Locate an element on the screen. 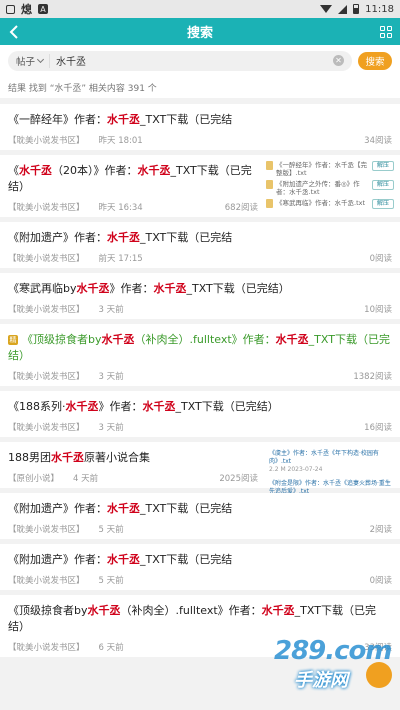 The height and width of the screenshot is (710, 400). timestamp: 4 天前 is located at coordinates (86, 479).